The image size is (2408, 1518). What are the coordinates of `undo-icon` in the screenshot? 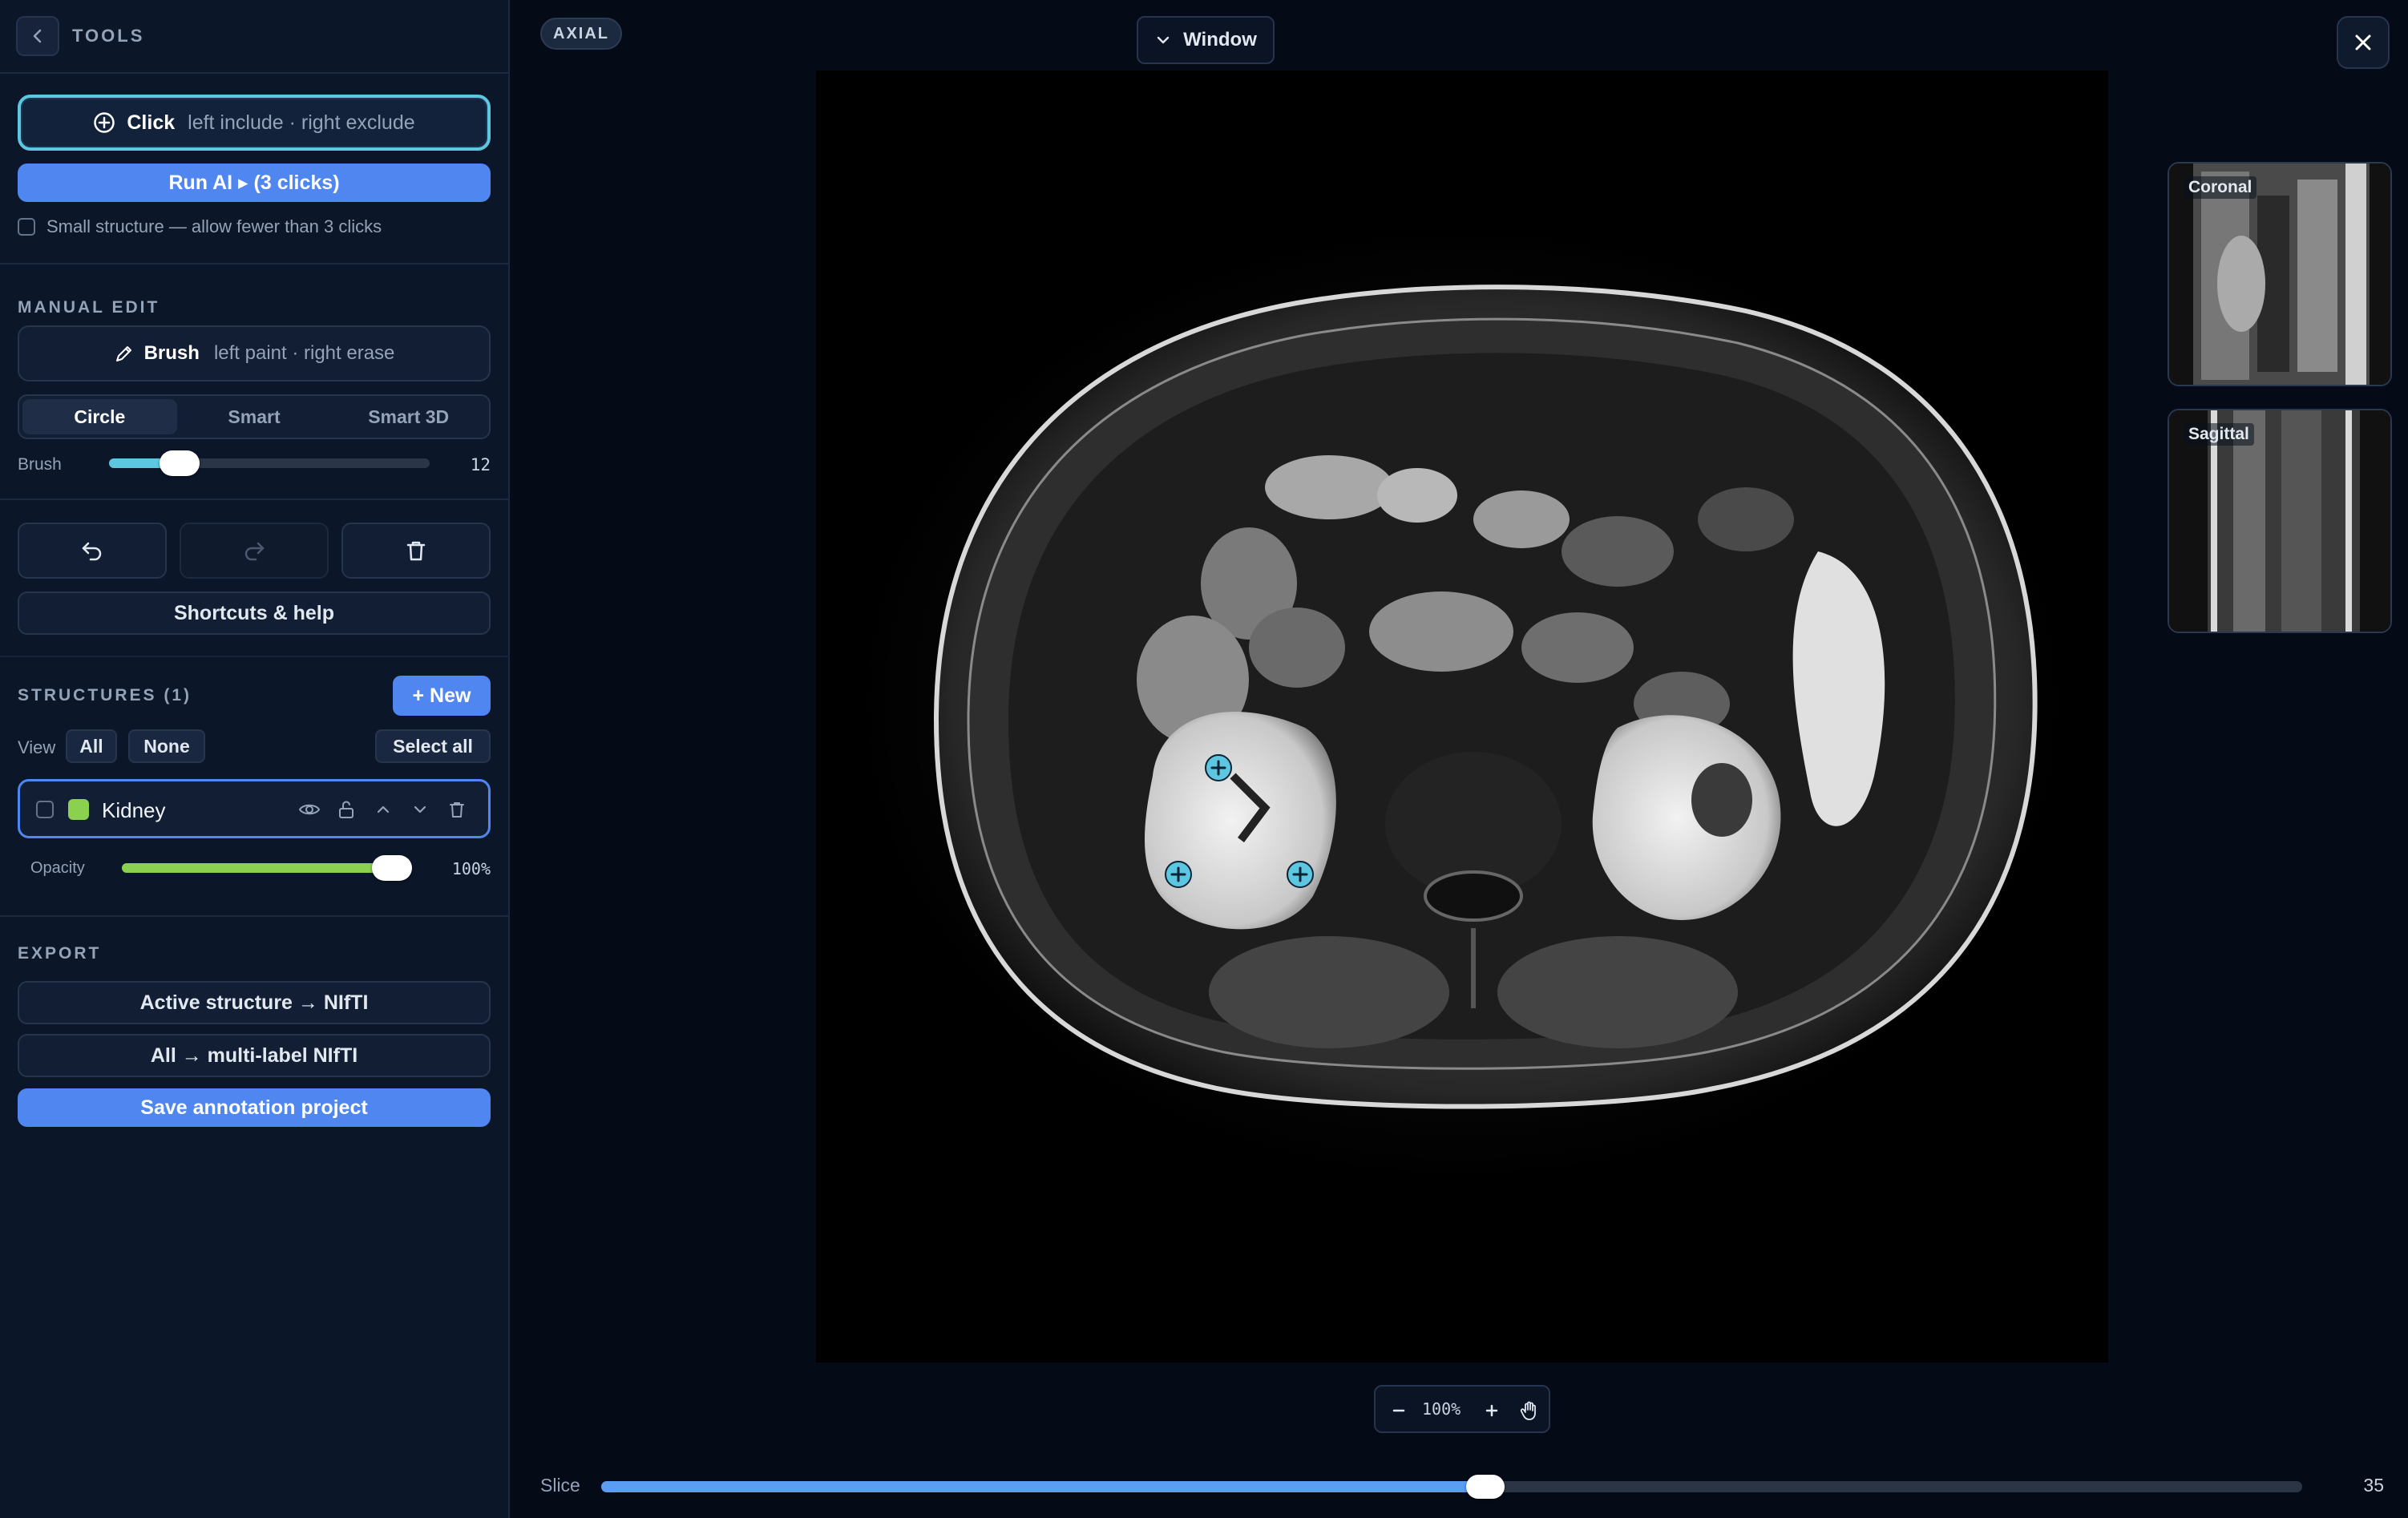 It's located at (92, 552).